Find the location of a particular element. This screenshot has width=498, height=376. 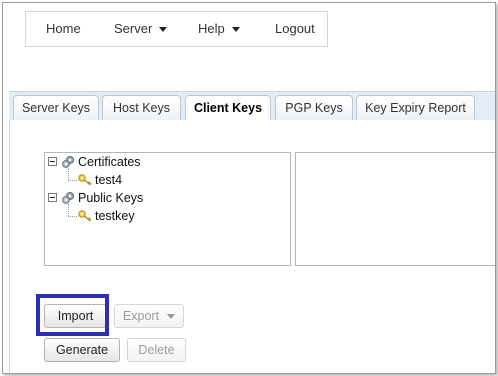

export-button-label: Export is located at coordinates (141, 316).